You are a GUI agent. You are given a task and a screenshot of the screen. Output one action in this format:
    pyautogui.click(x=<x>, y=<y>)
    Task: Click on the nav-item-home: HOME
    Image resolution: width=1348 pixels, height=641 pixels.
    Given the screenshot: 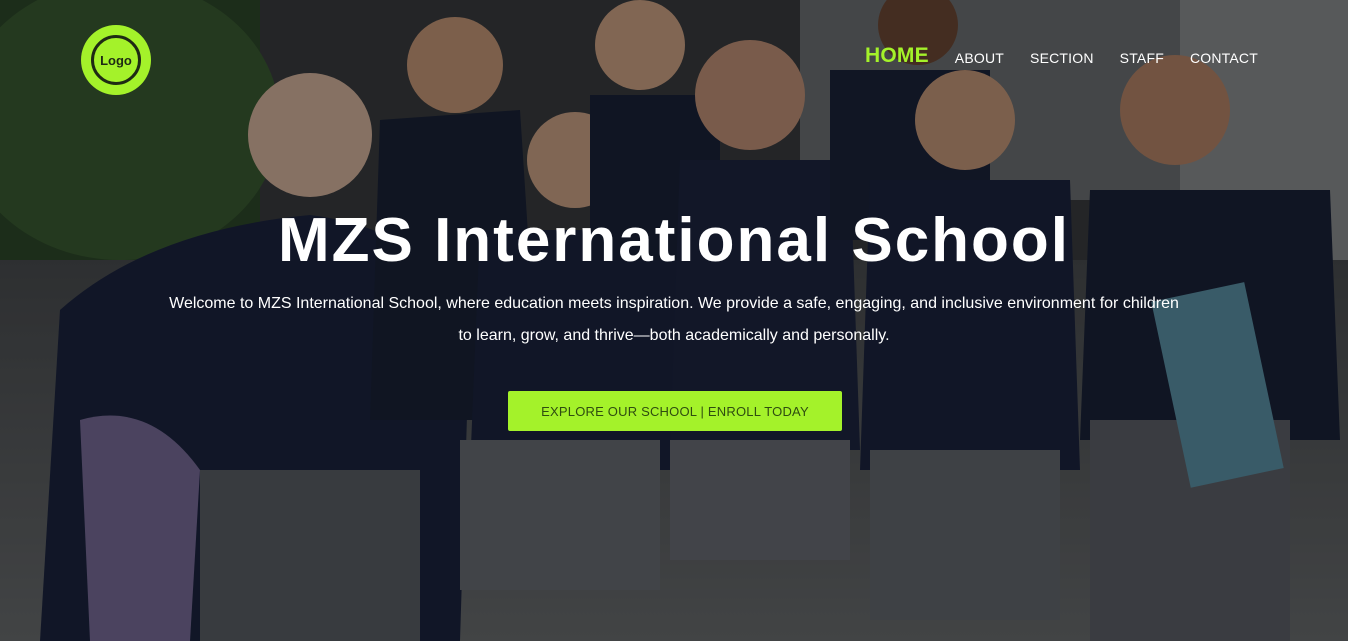 What is the action you would take?
    pyautogui.click(x=897, y=56)
    